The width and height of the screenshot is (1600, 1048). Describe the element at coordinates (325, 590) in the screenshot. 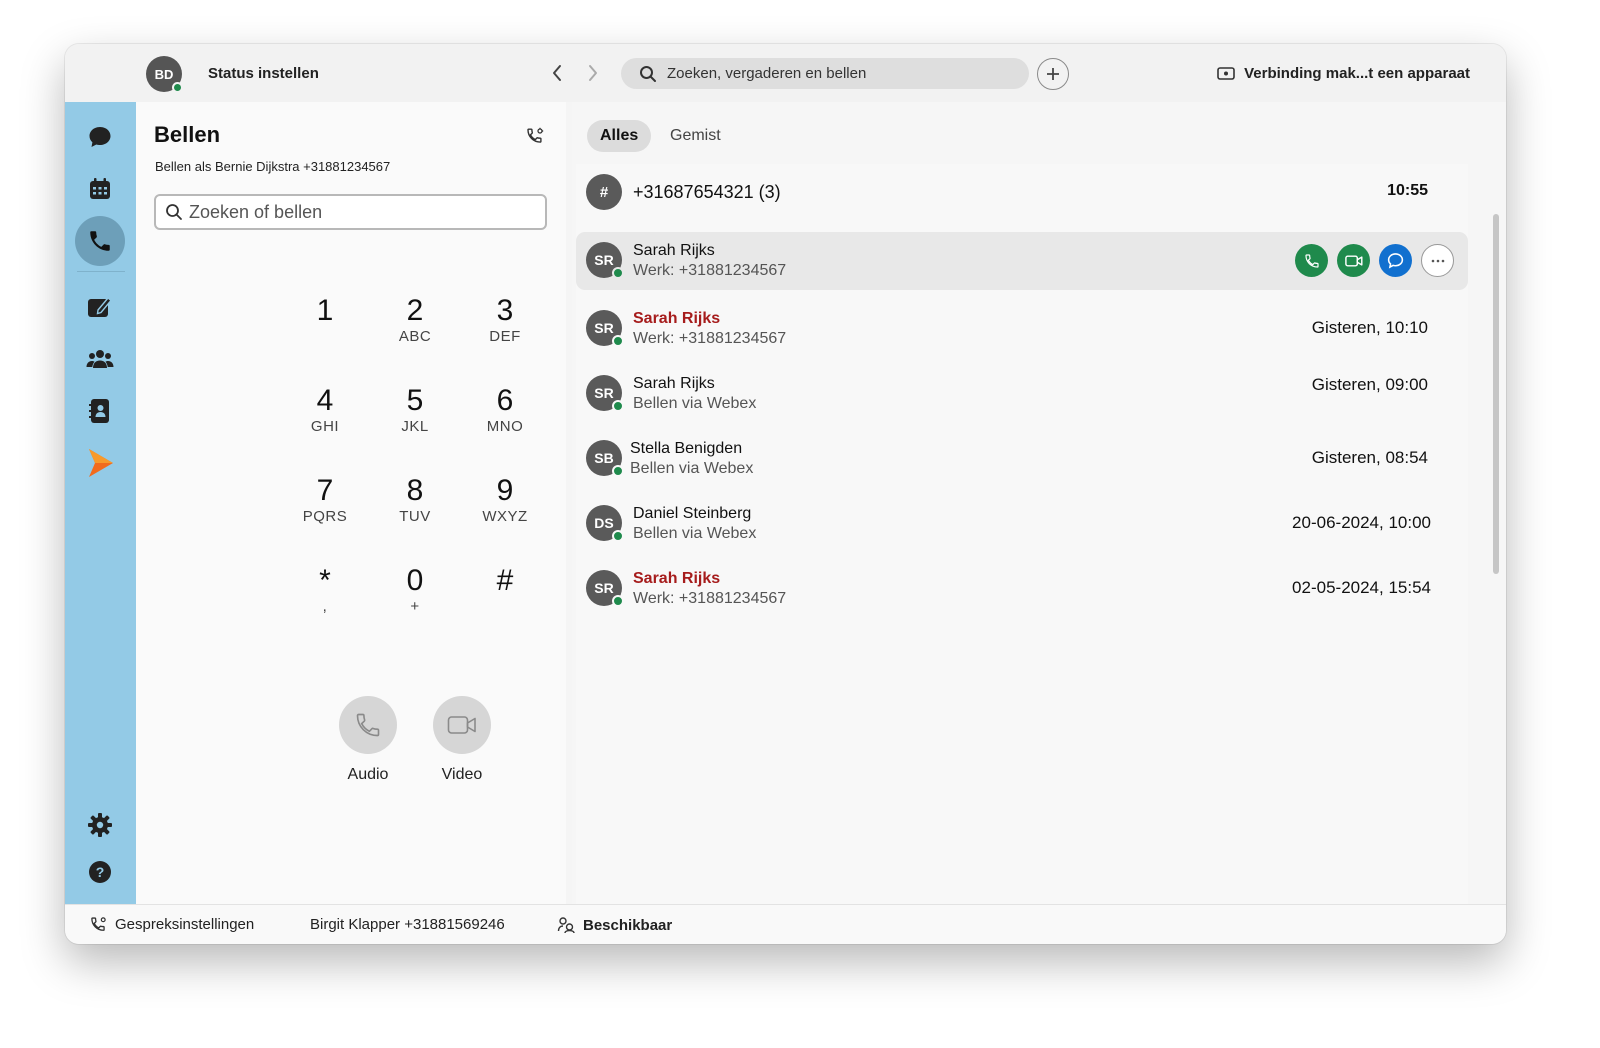

I see `dial-key-star: * ,` at that location.